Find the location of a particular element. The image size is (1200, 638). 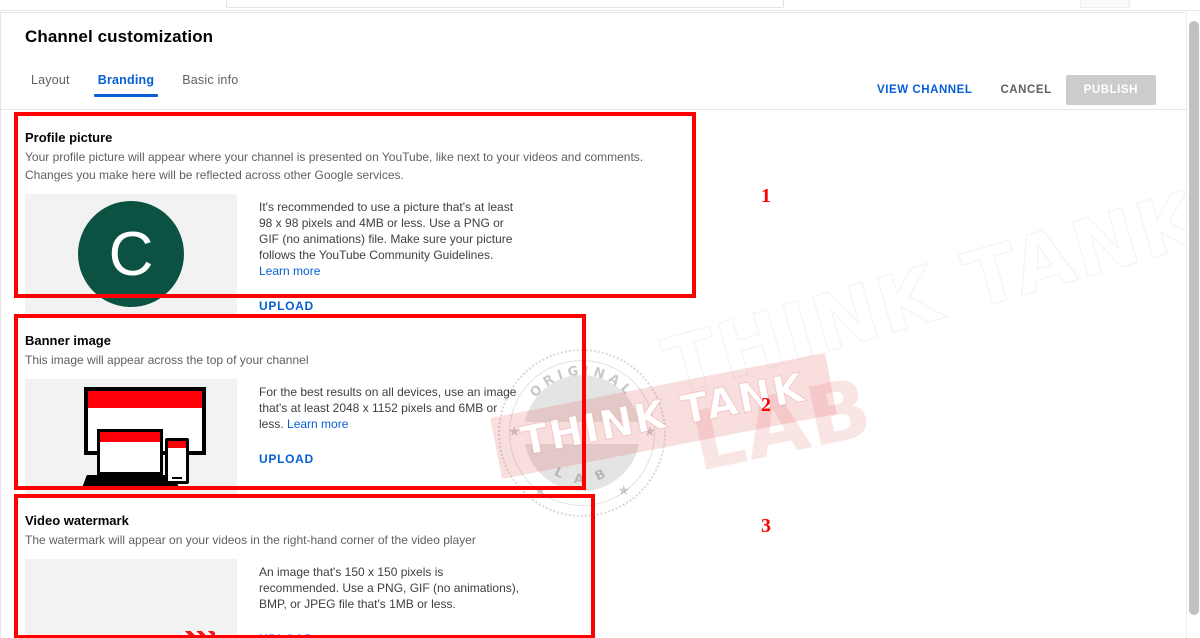

avatar-letter: C is located at coordinates (131, 254).